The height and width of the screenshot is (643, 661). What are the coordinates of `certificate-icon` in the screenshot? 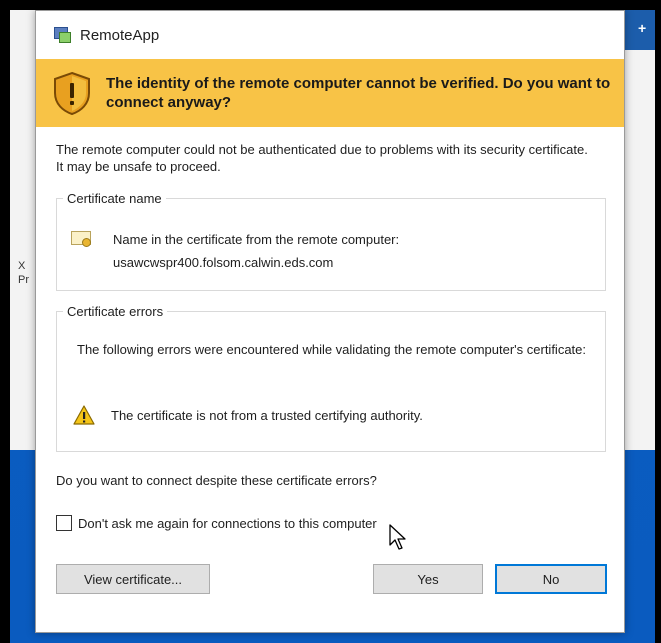 It's located at (82, 240).